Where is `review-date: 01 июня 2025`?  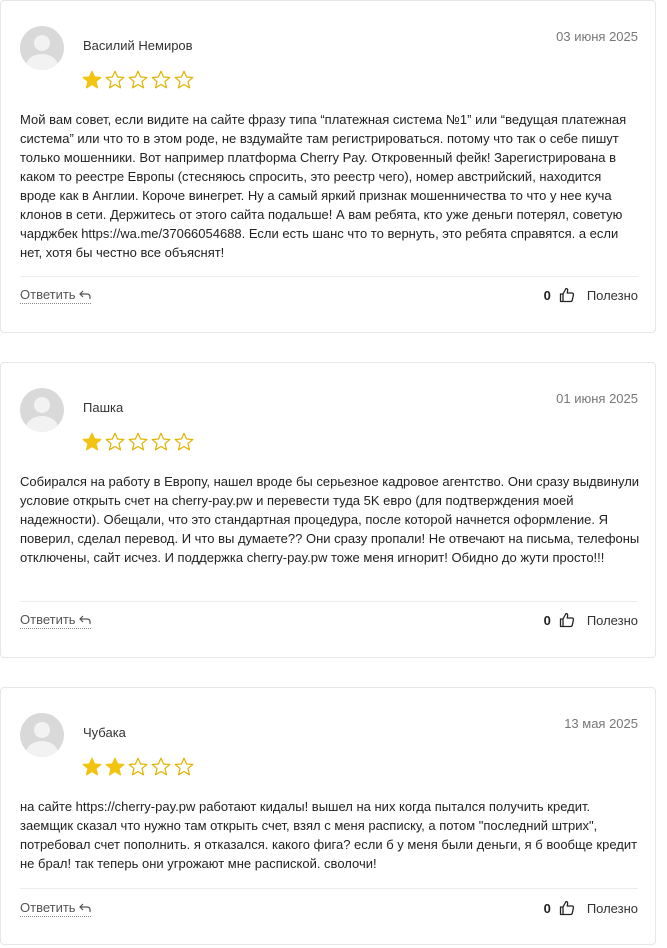
review-date: 01 июня 2025 is located at coordinates (597, 398).